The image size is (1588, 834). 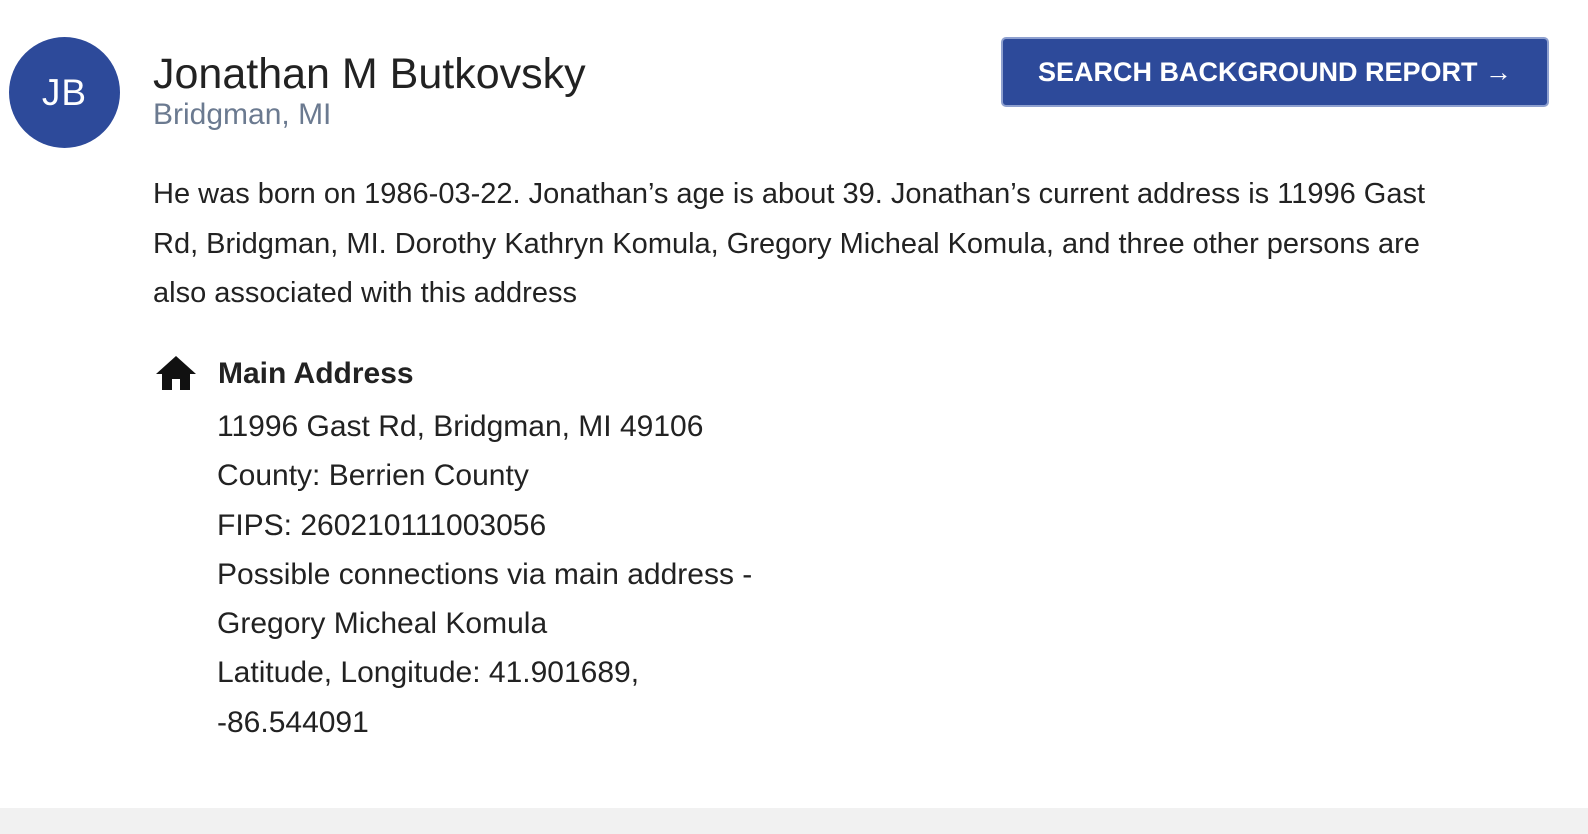 What do you see at coordinates (373, 476) in the screenshot?
I see `address-county: County: Berrien County` at bounding box center [373, 476].